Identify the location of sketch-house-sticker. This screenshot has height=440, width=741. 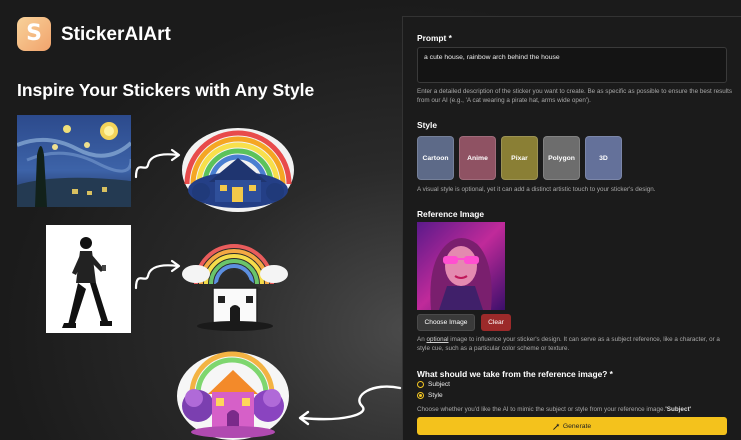
(235, 287).